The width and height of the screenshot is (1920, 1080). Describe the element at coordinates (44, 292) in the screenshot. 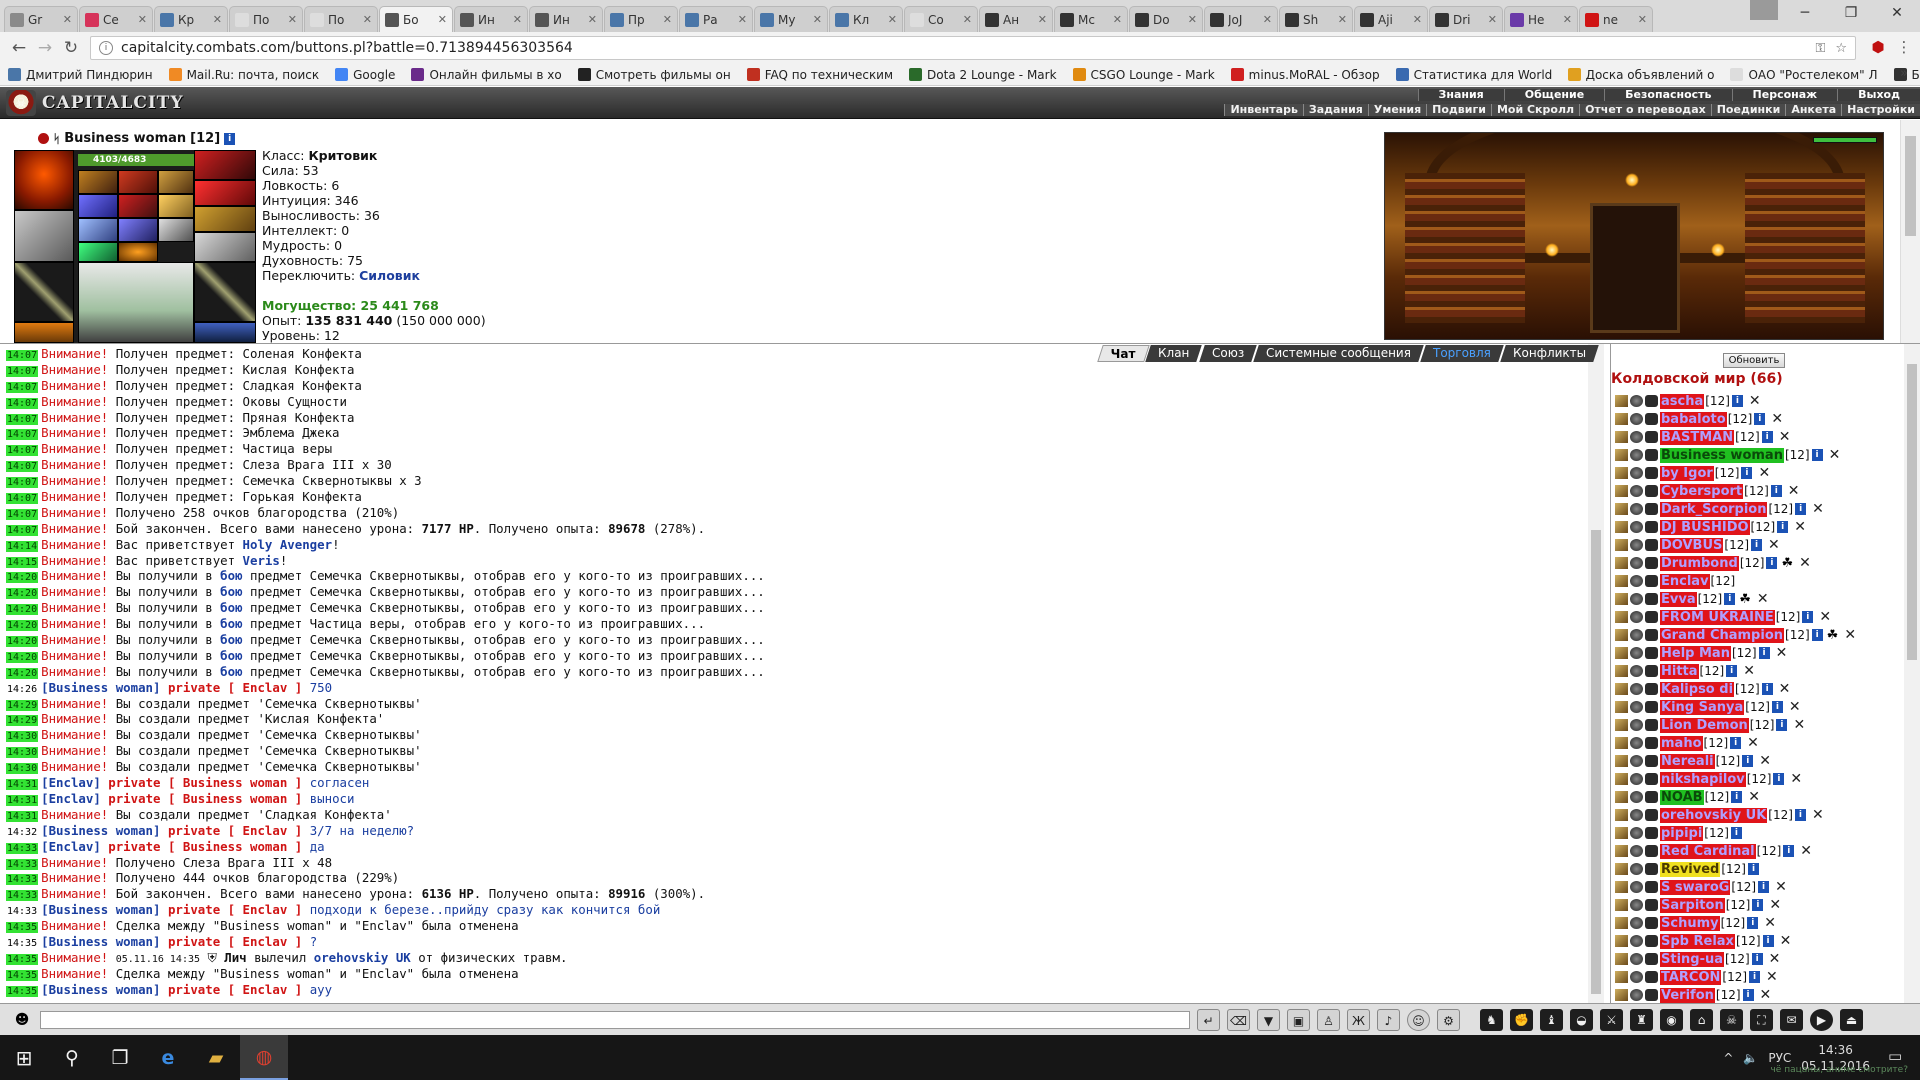

I see `left-weapon-slot` at that location.